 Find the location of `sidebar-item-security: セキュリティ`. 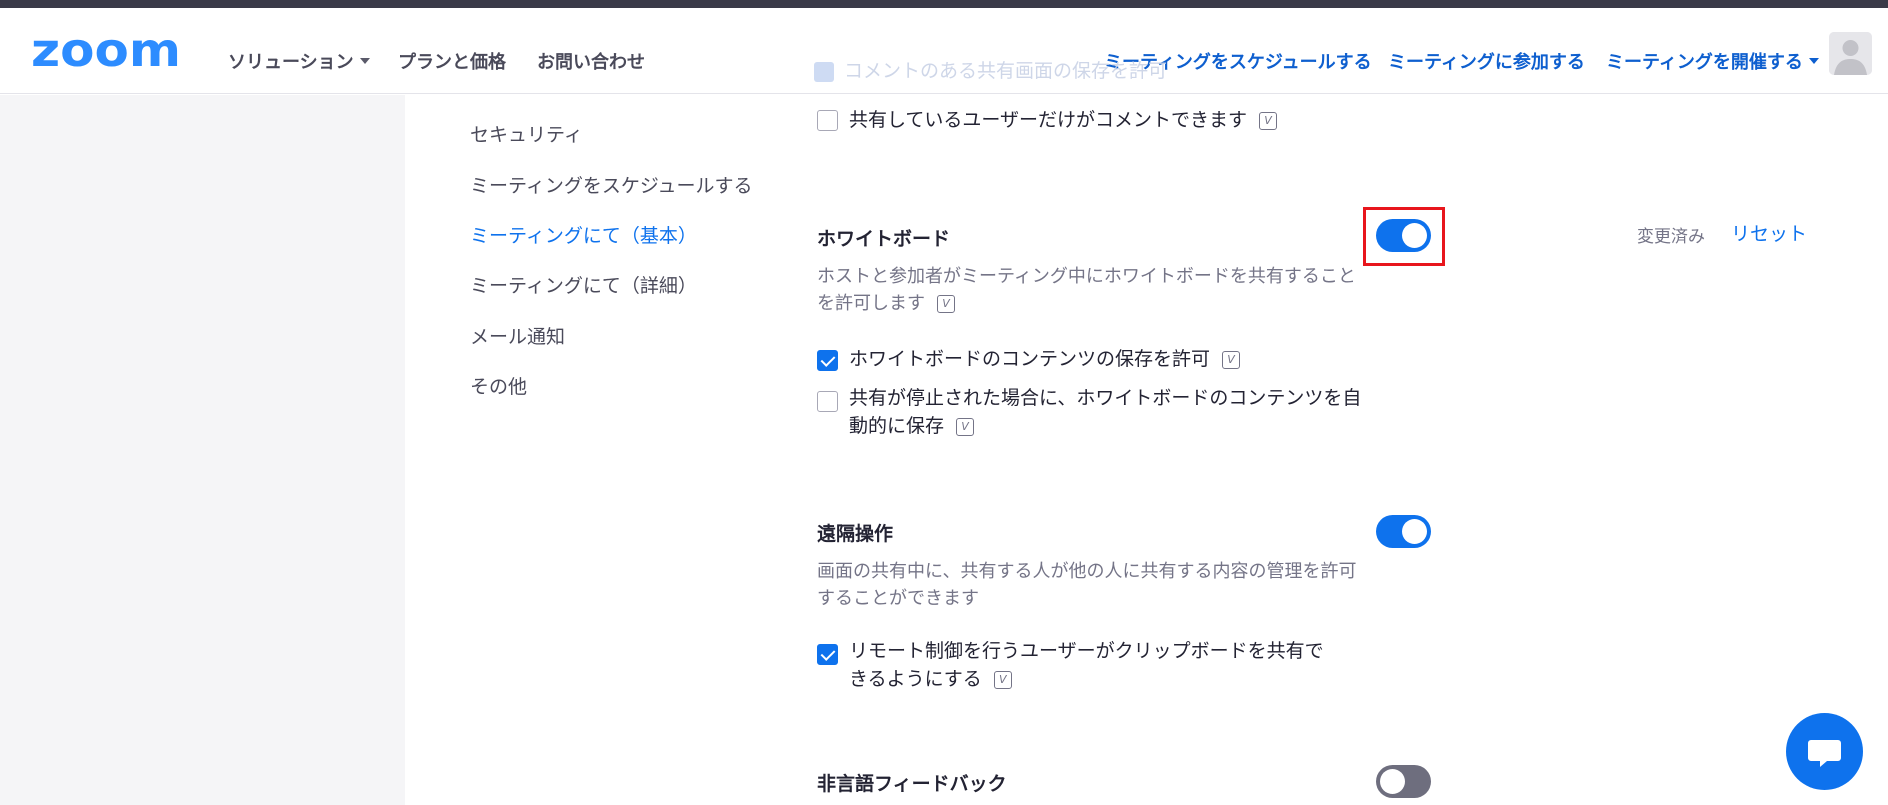

sidebar-item-security: セキュリティ is located at coordinates (526, 133).